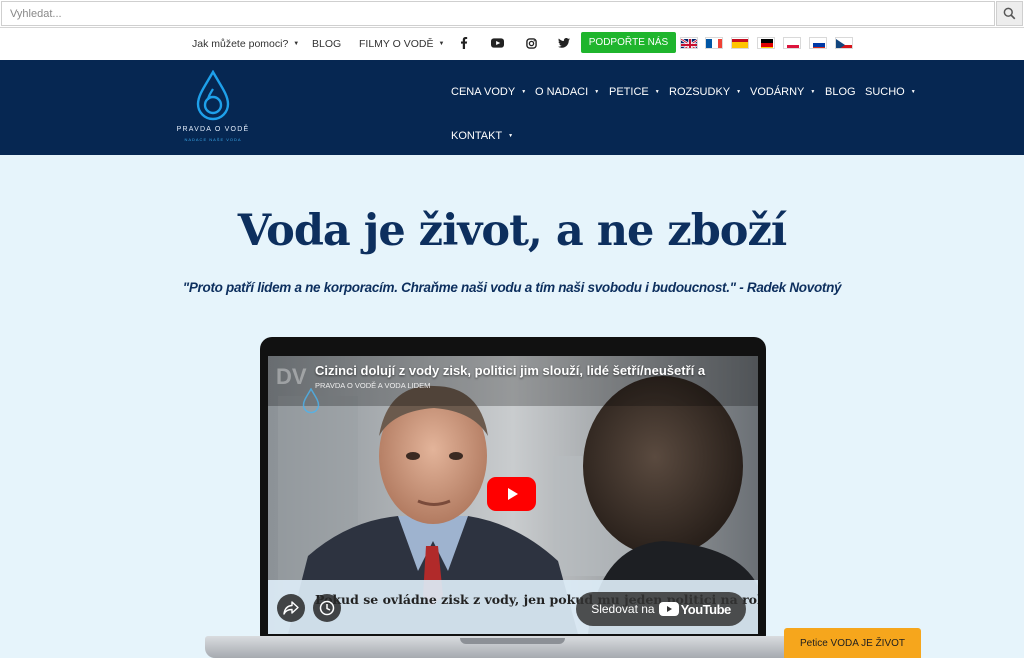 This screenshot has height=658, width=1024. What do you see at coordinates (628, 42) in the screenshot?
I see `support-button: PODPOŘTE NÁS` at bounding box center [628, 42].